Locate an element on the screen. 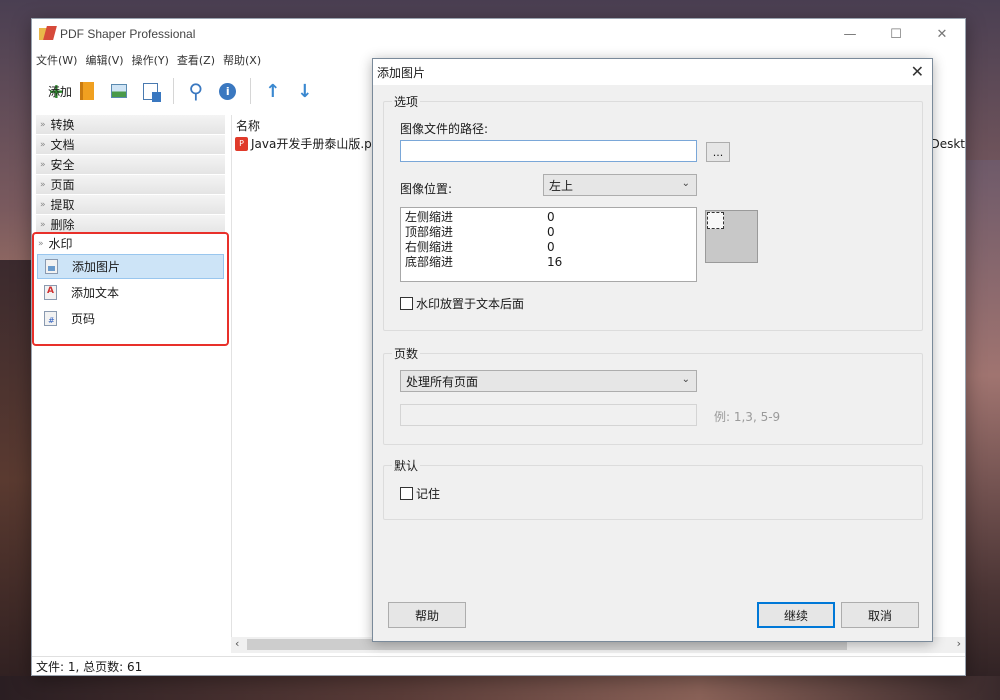 This screenshot has width=1000, height=700. window-controls: — ☐ ✕ is located at coordinates (896, 34).